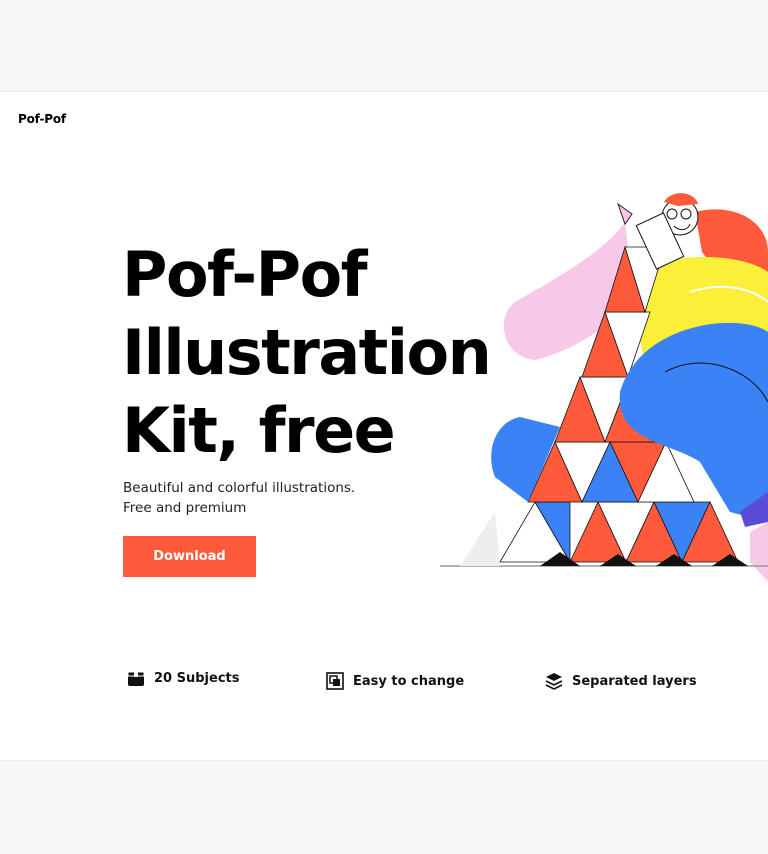 This screenshot has width=768, height=854. Describe the element at coordinates (42, 119) in the screenshot. I see `logo: Pof-Pof` at that location.